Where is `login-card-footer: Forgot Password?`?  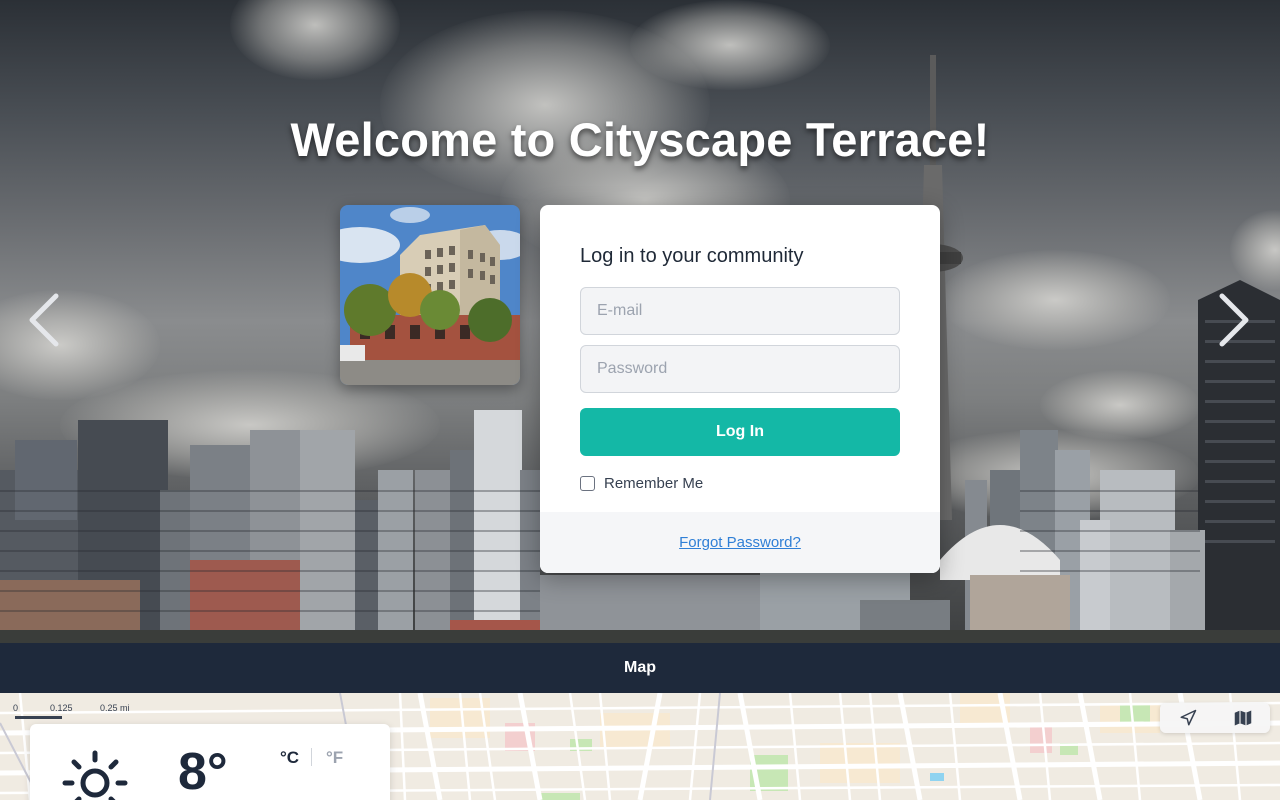 login-card-footer: Forgot Password? is located at coordinates (740, 542).